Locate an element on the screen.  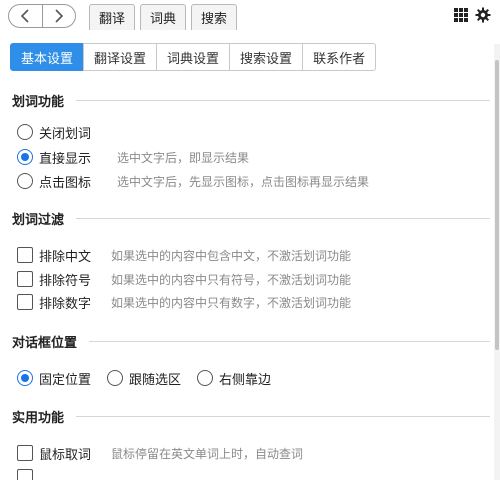
option-exclude-chinese: 排除中文 如果选中的内容中包含中文，不激活划词功能 is located at coordinates (184, 255).